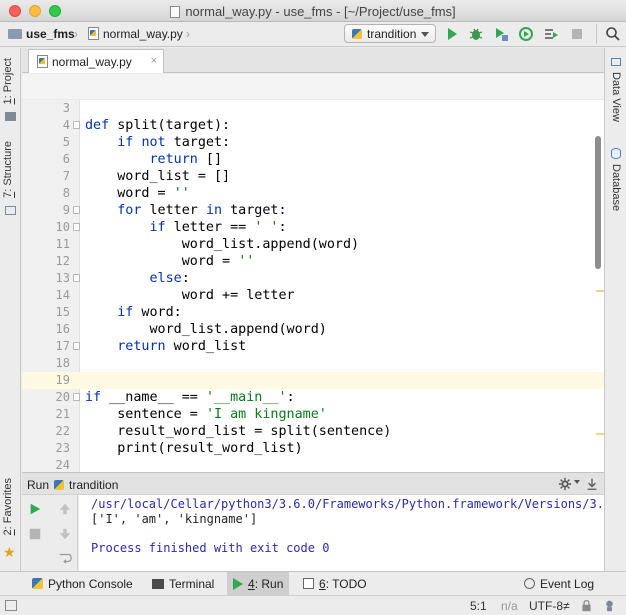 This screenshot has height=615, width=626. Describe the element at coordinates (616, 62) in the screenshot. I see `data-view-icon` at that location.